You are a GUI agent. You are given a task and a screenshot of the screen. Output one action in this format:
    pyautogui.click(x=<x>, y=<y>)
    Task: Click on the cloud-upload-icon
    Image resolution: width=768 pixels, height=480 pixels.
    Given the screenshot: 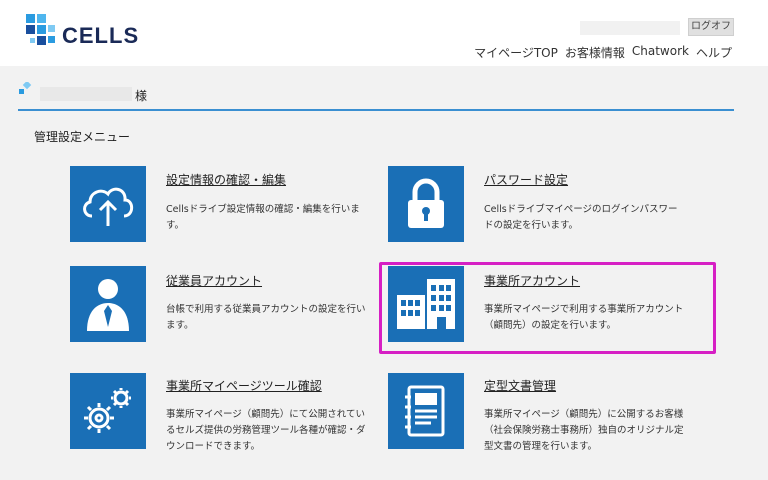 What is the action you would take?
    pyautogui.click(x=108, y=204)
    